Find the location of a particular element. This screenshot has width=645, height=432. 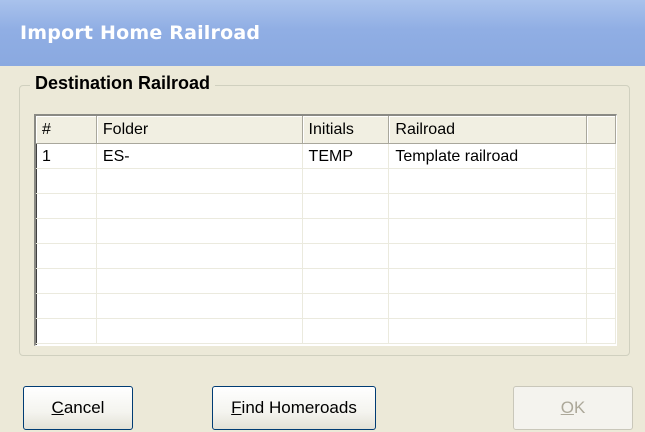

table-row: 1 ES- TEMP Template railroad is located at coordinates (326, 156).